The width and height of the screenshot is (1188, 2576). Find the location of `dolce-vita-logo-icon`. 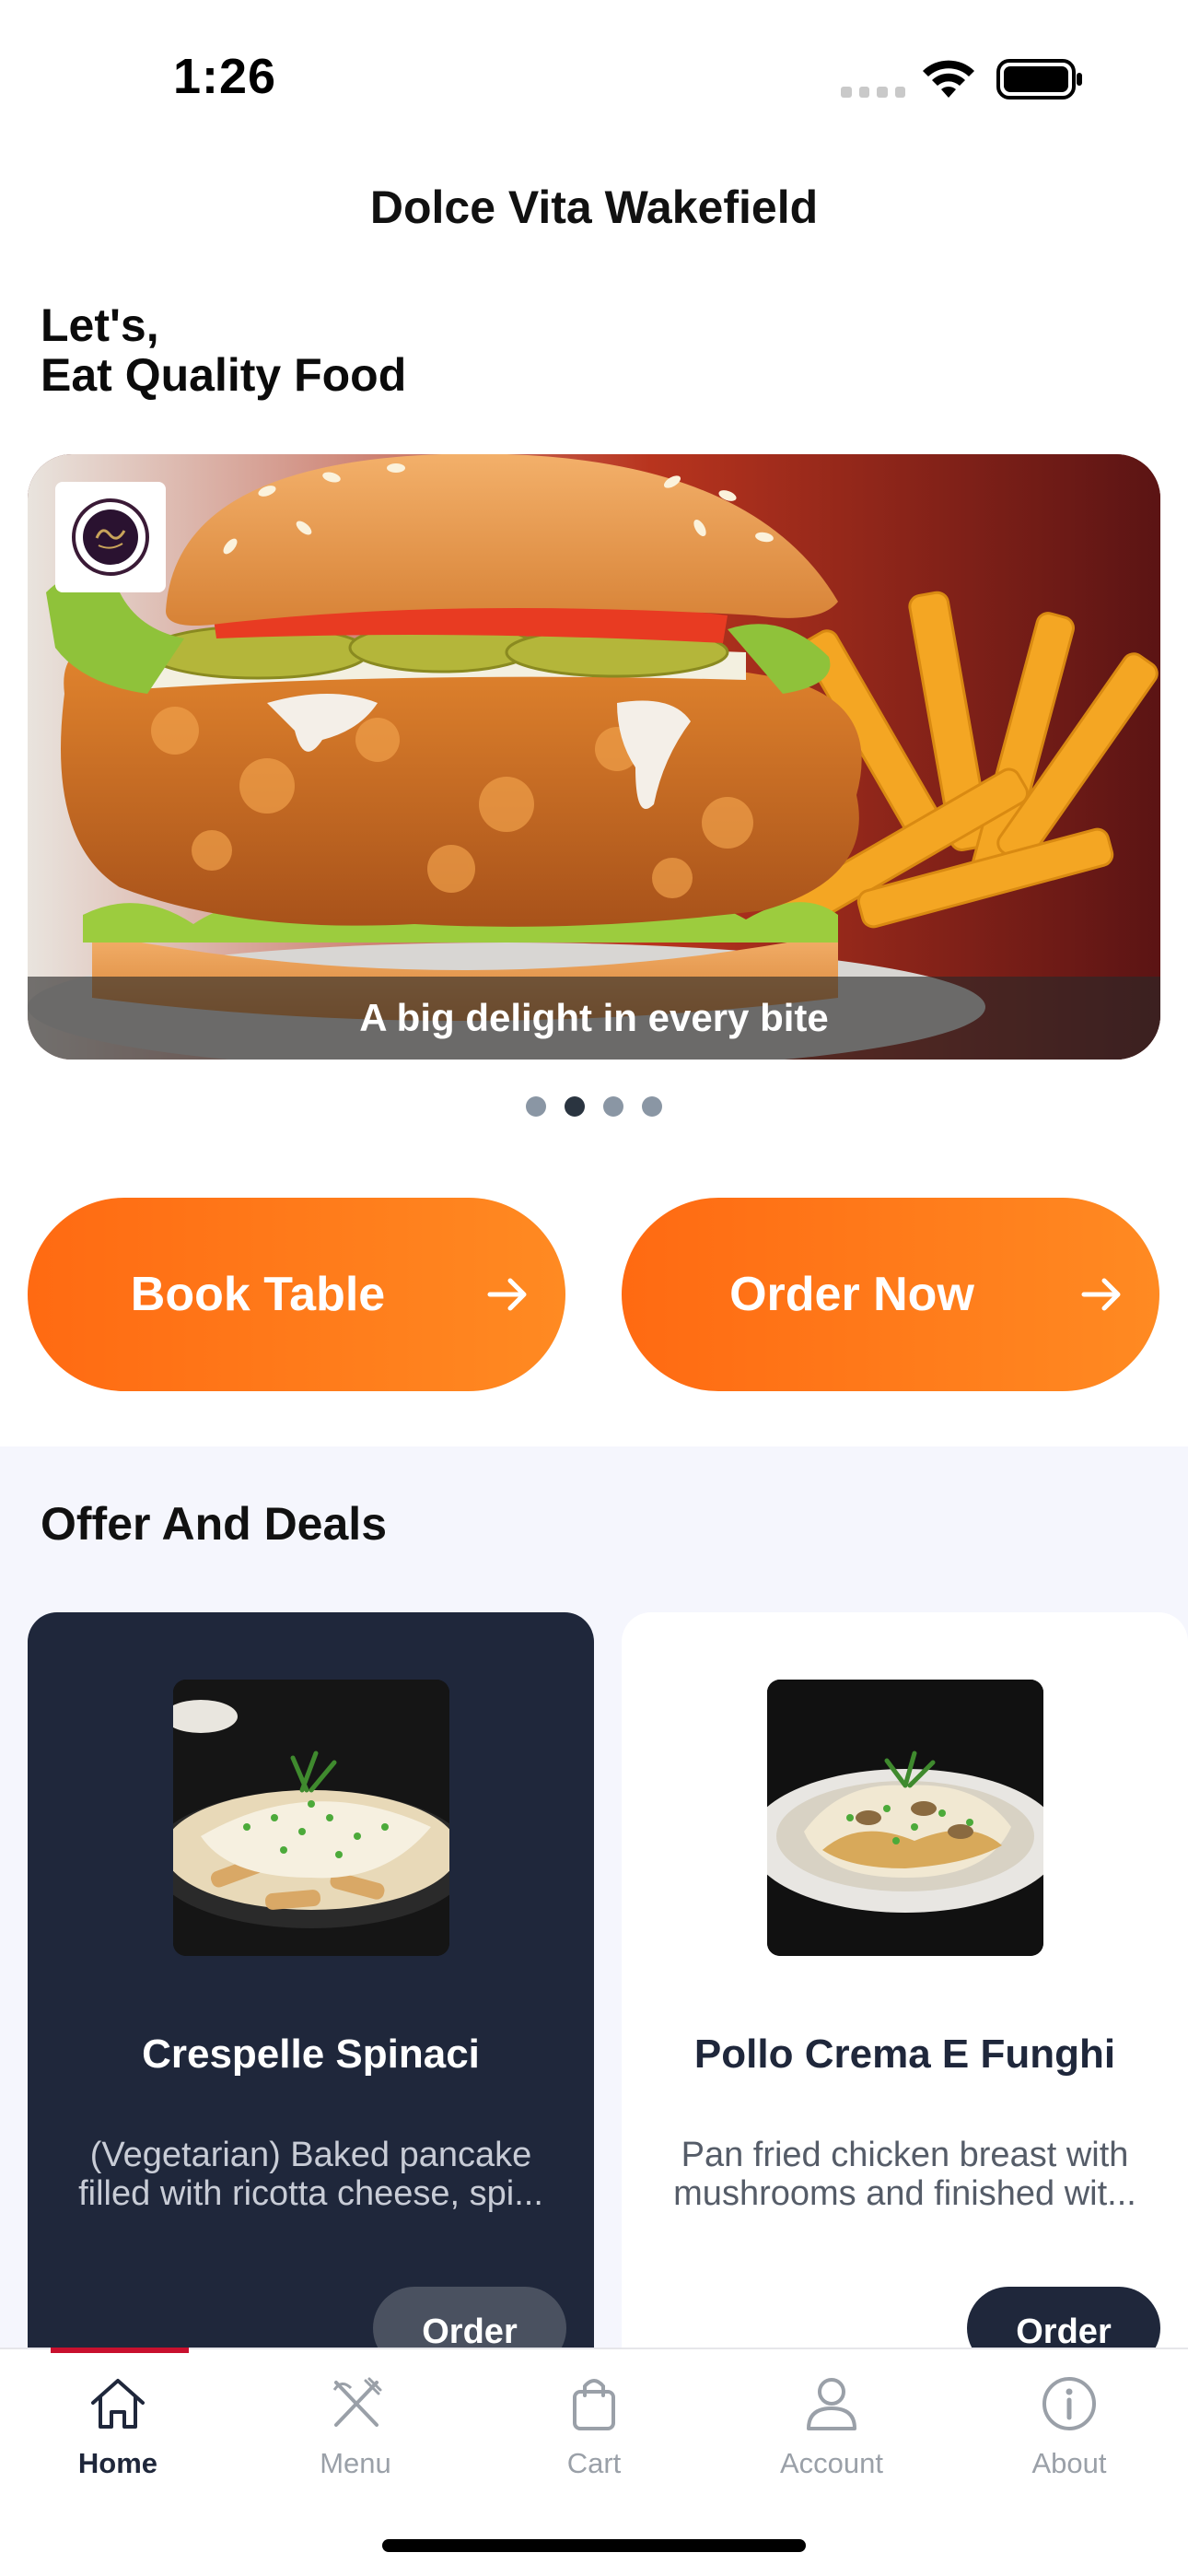

dolce-vita-logo-icon is located at coordinates (111, 537).